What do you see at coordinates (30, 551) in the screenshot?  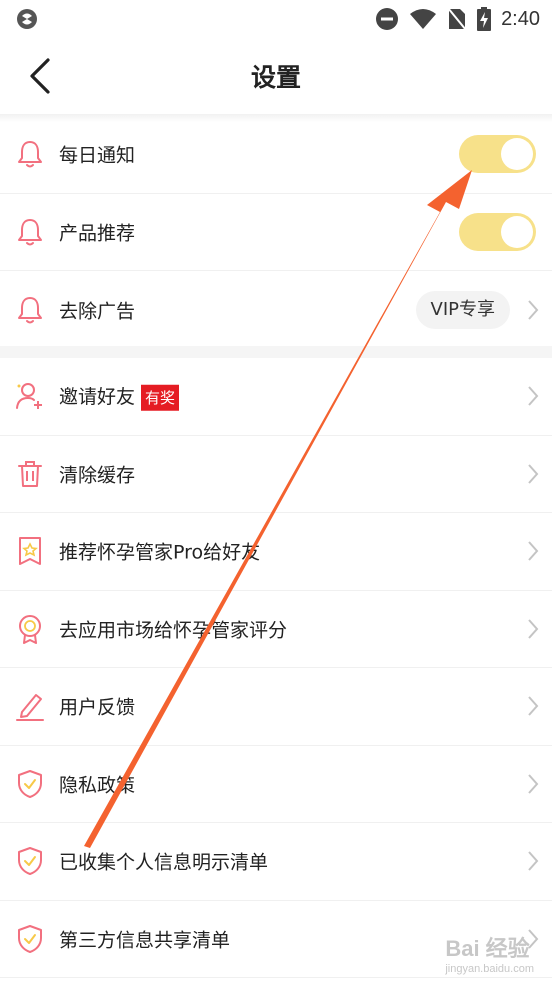 I see `share-card-icon` at bounding box center [30, 551].